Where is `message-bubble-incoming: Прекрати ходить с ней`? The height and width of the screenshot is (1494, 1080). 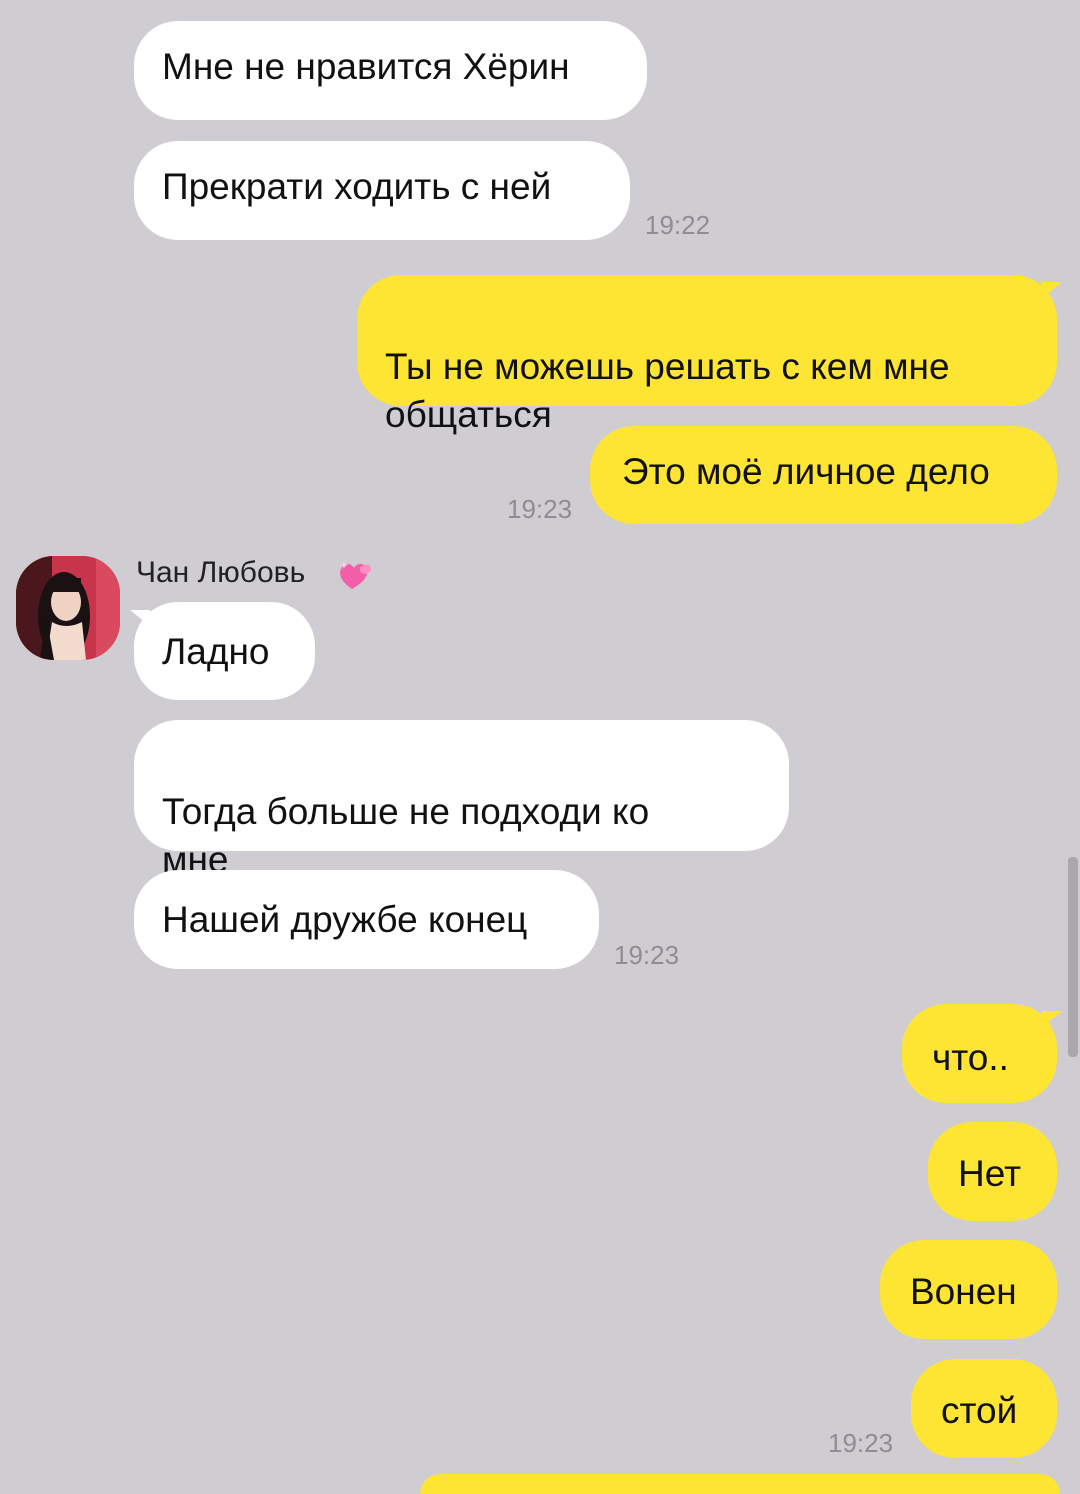
message-bubble-incoming: Прекрати ходить с ней is located at coordinates (382, 190).